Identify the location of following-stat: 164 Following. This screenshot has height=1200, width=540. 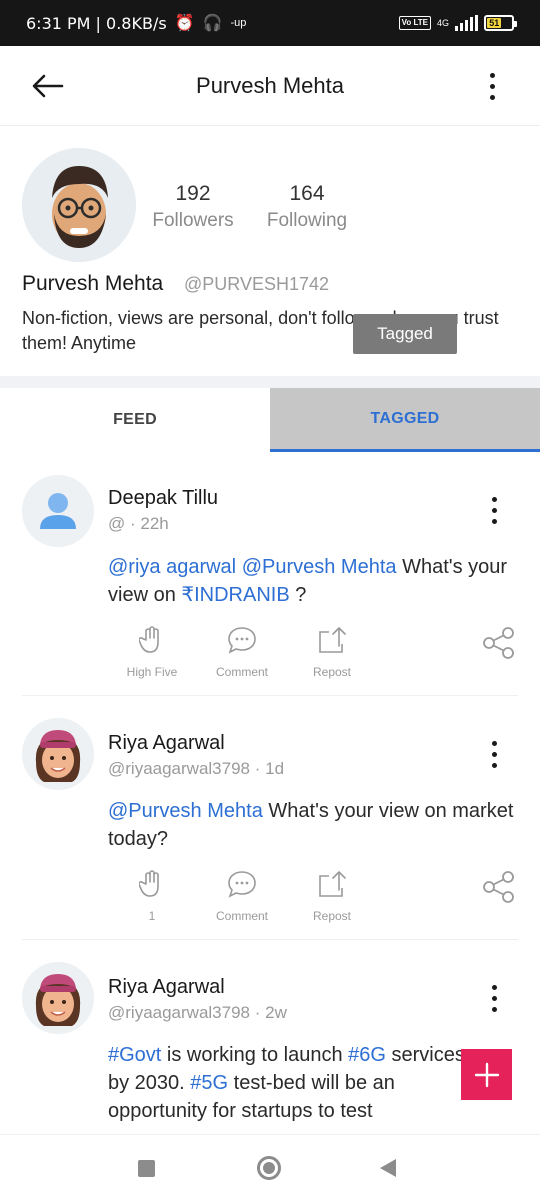
(307, 207).